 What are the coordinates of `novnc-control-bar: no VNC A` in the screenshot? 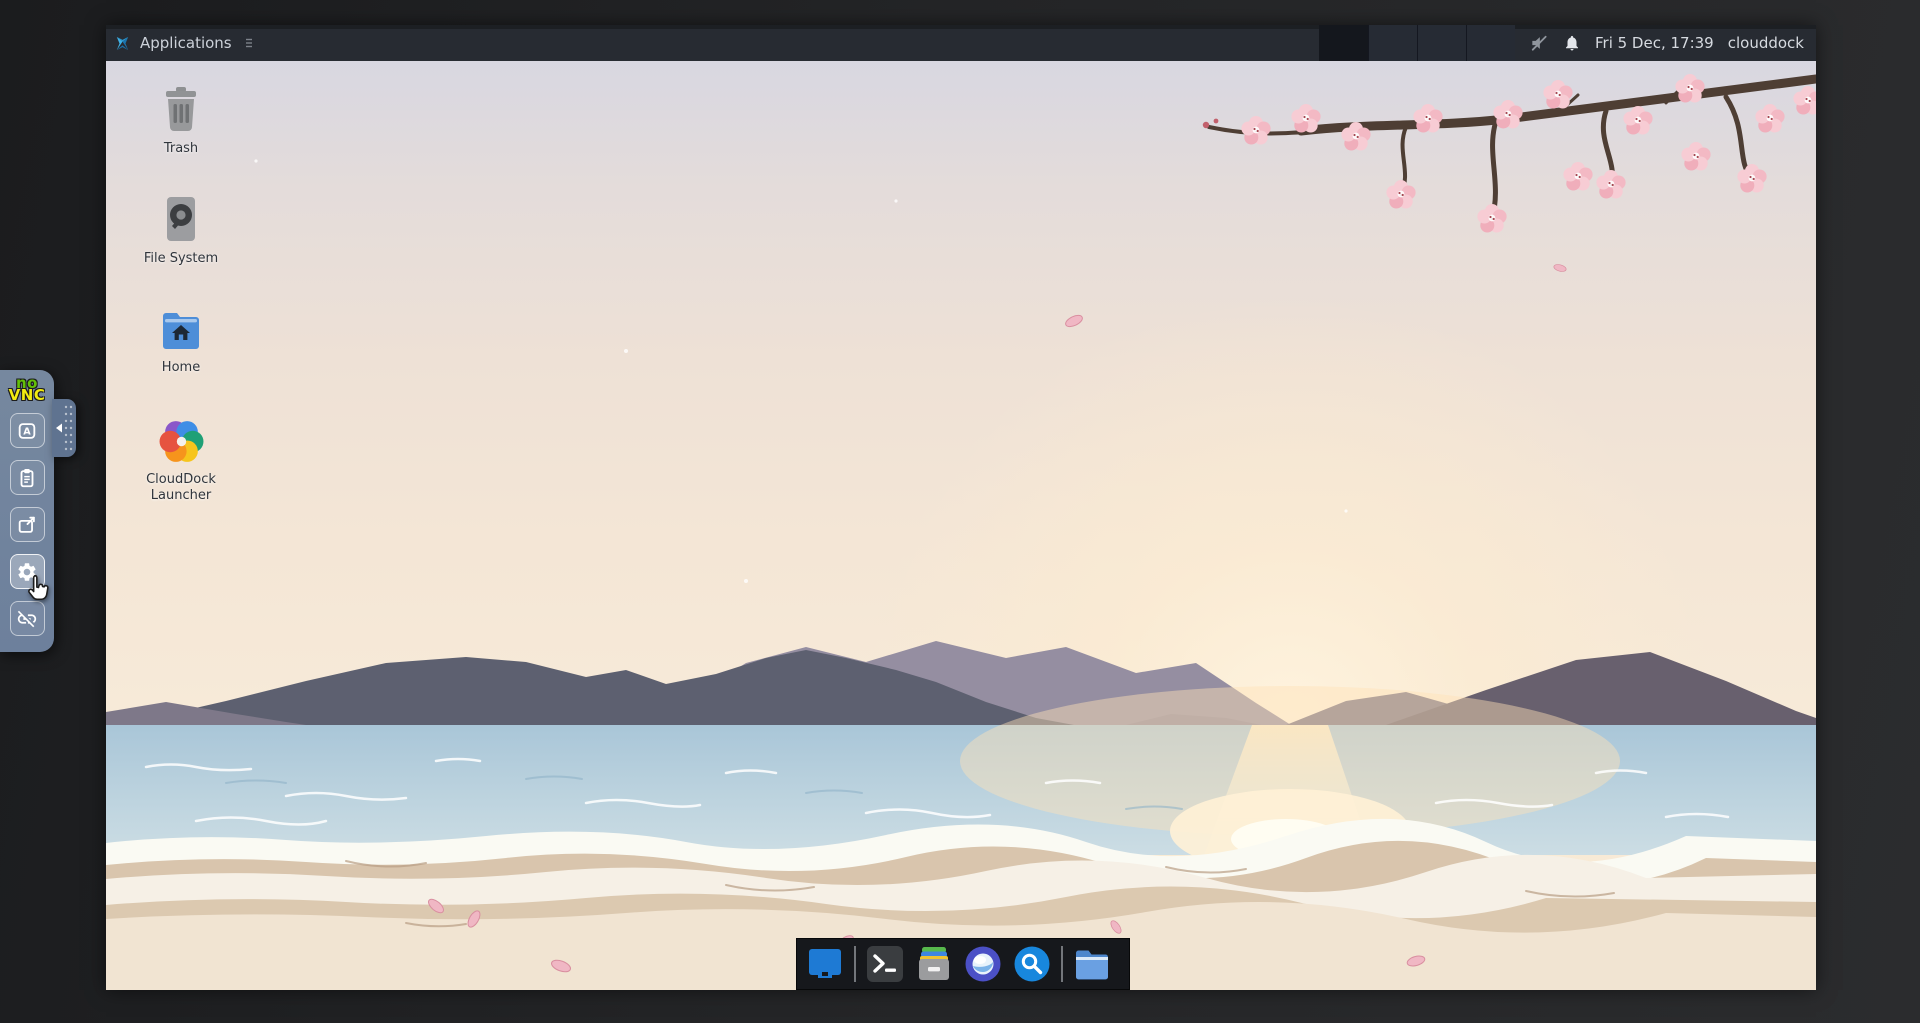 It's located at (38, 511).